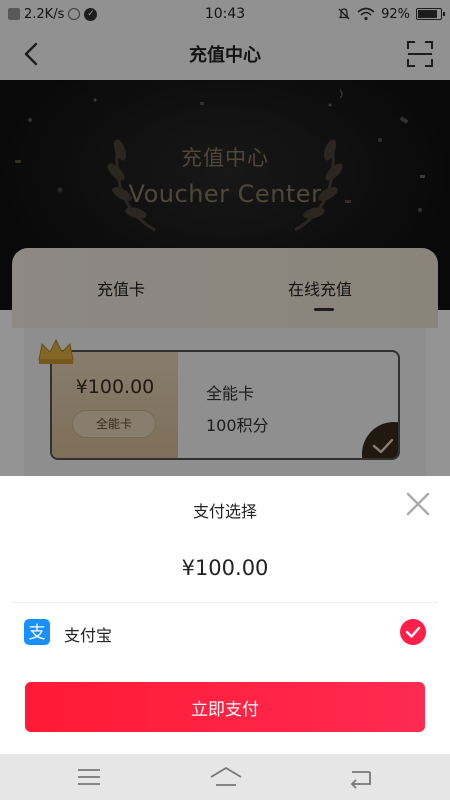 The width and height of the screenshot is (450, 800). What do you see at coordinates (413, 632) in the screenshot?
I see `check-circle-icon` at bounding box center [413, 632].